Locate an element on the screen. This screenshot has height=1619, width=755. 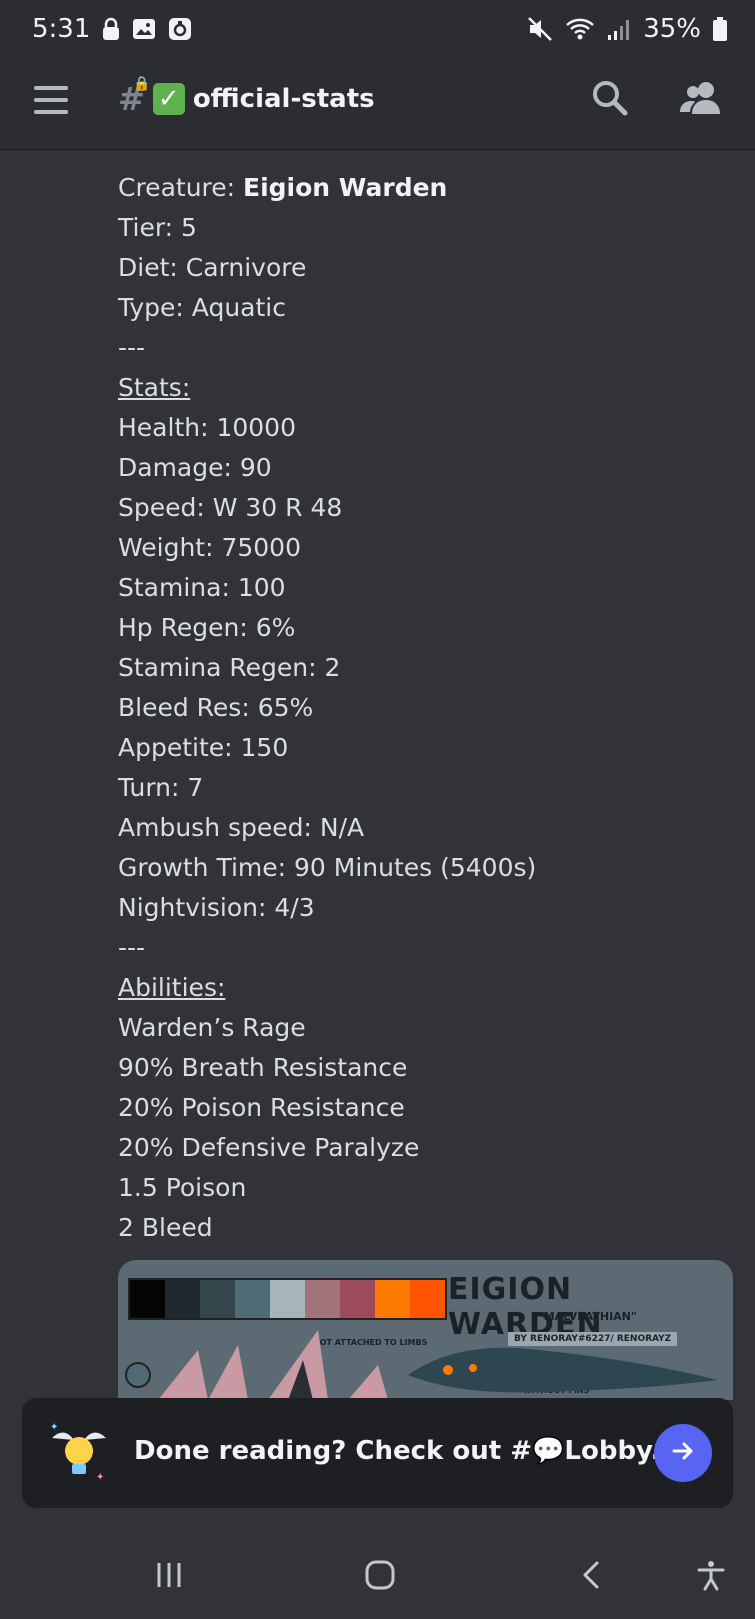
arrow-right-icon is located at coordinates (683, 1453).